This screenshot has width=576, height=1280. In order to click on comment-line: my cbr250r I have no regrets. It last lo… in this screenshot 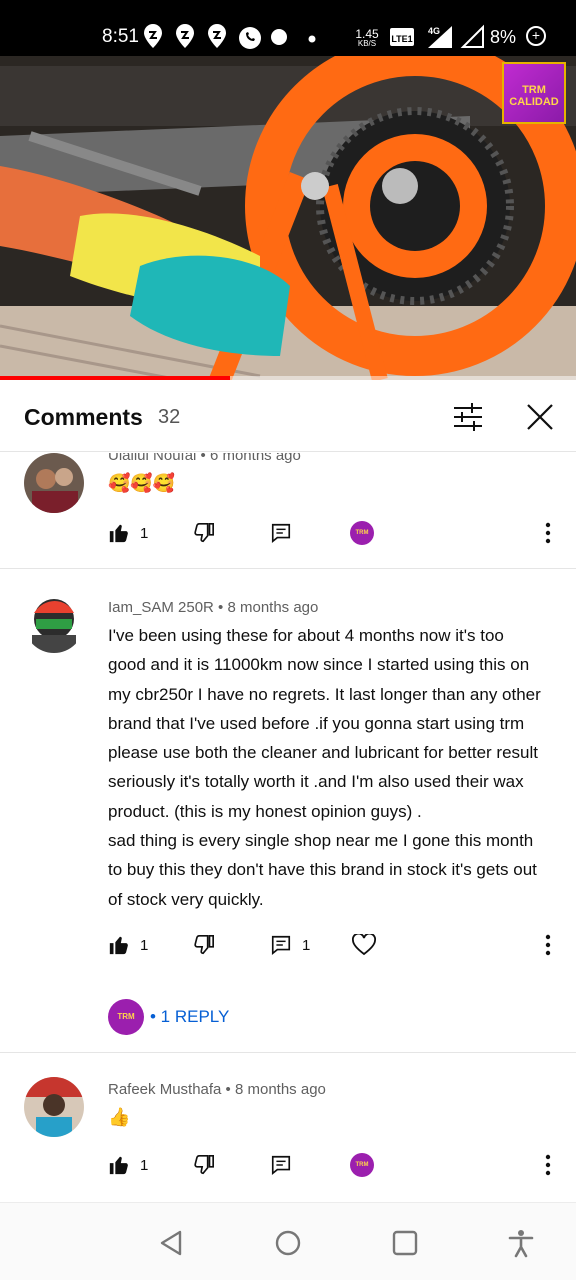, I will do `click(324, 694)`.